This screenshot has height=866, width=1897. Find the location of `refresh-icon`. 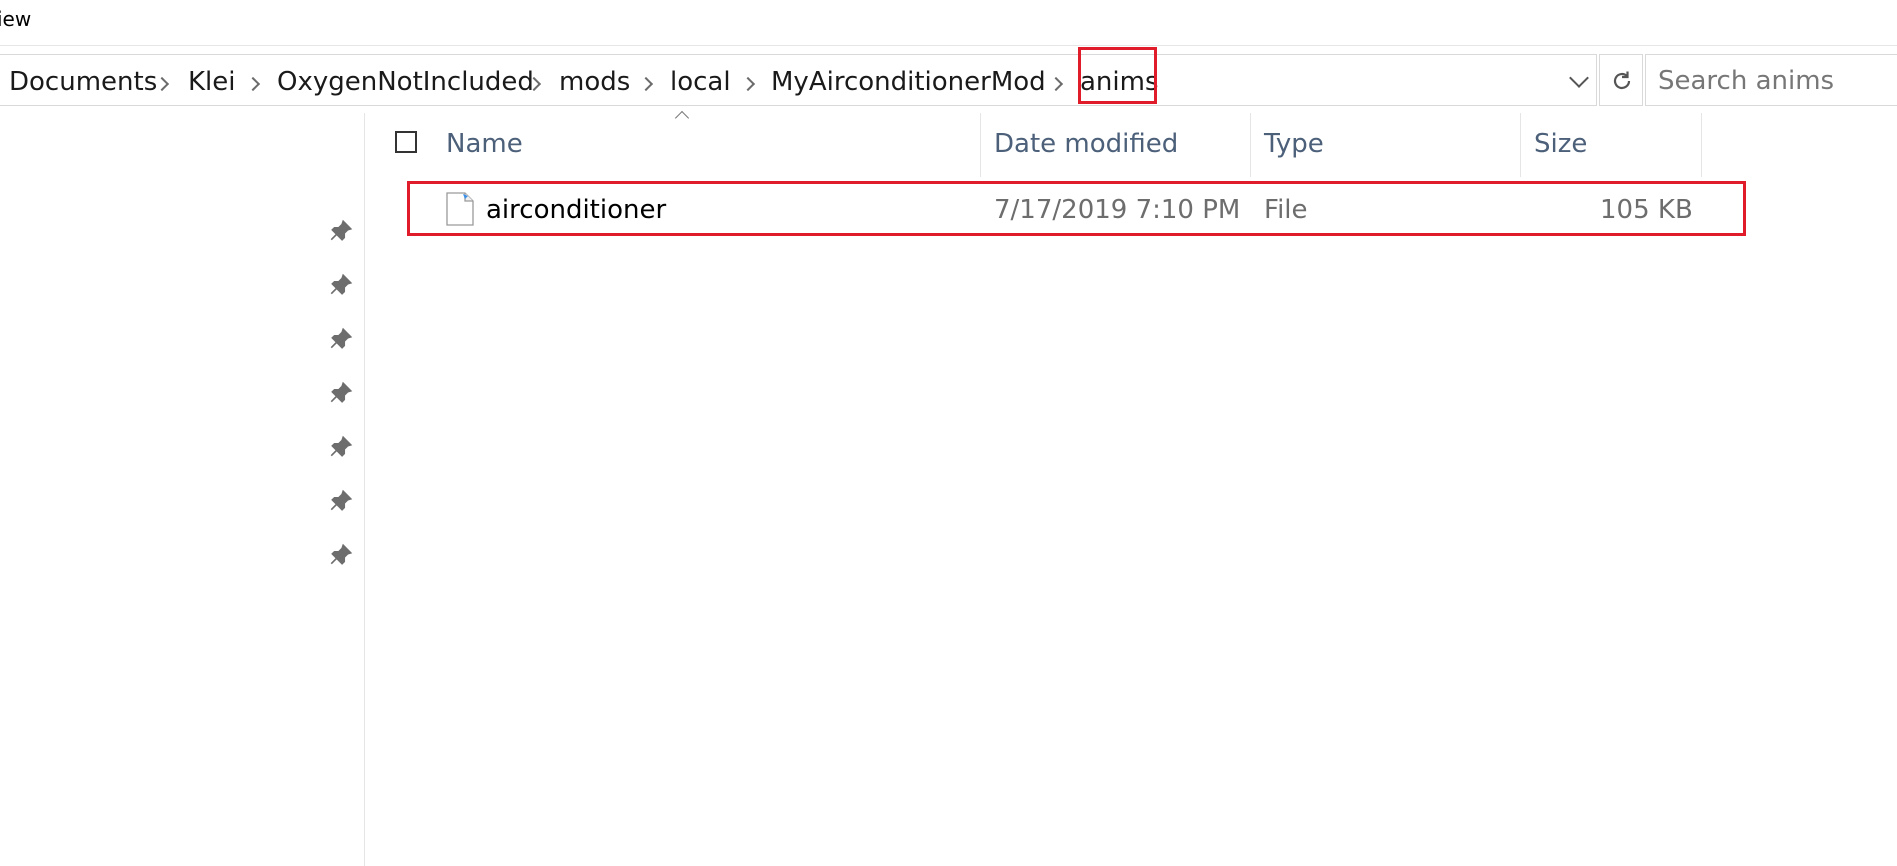

refresh-icon is located at coordinates (1622, 80).